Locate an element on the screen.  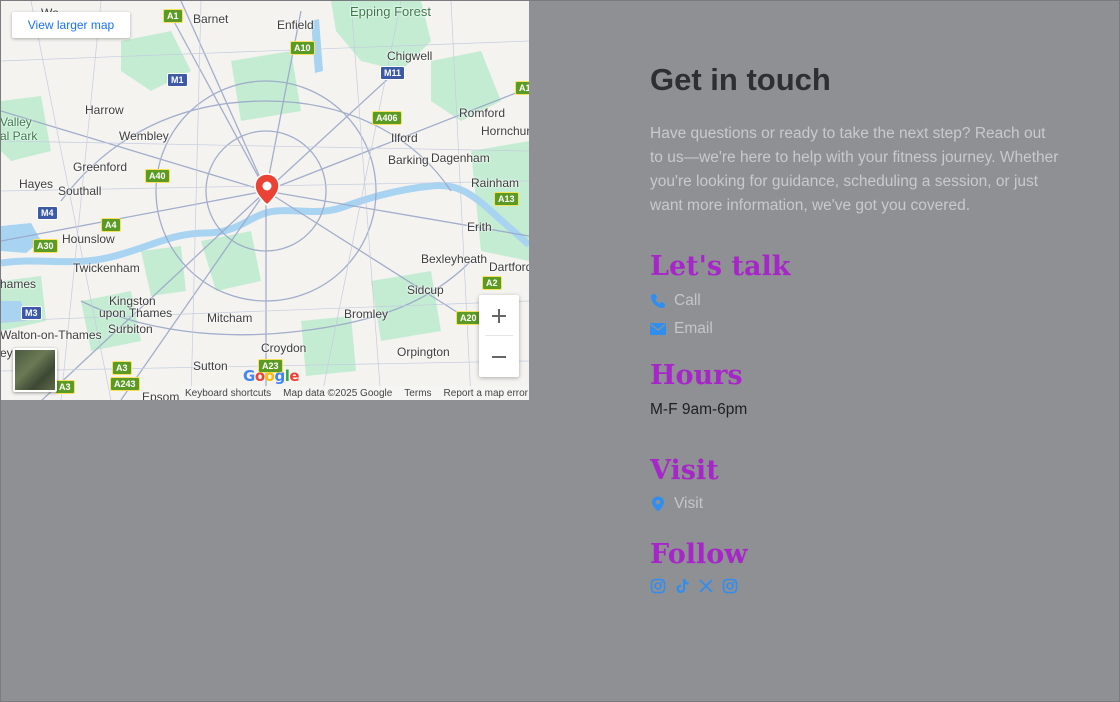
plus-icon is located at coordinates (499, 315).